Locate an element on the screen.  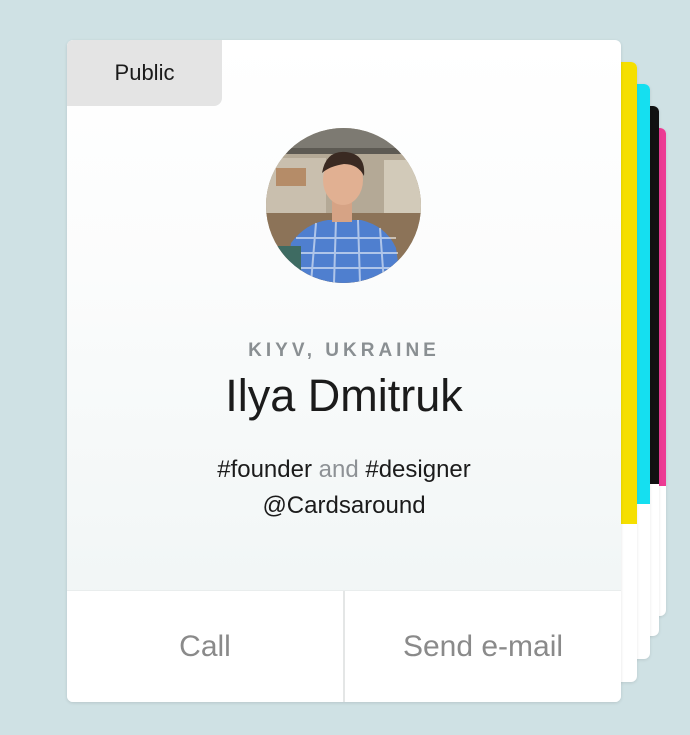
profile-name: Ilya Dmitruk is located at coordinates (344, 395).